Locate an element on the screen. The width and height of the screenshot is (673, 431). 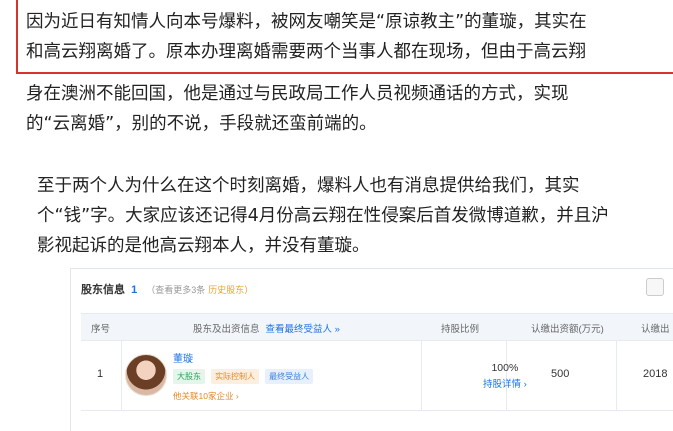
article-line-2: 和高云翔离婚了。原本办理离婚需要两个当事人都在现场，但由于高云翔 is located at coordinates (306, 52).